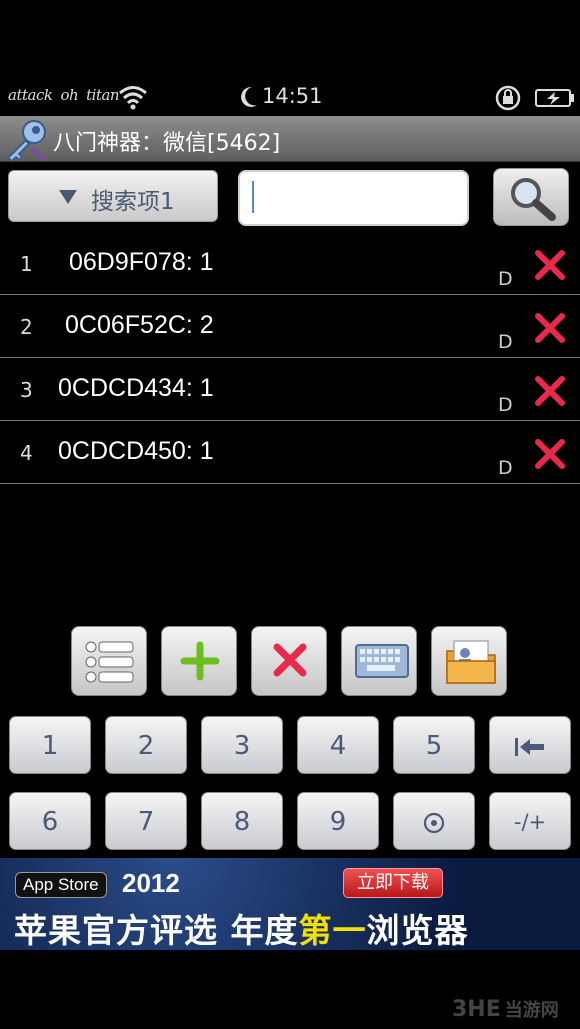 The image size is (580, 1029). What do you see at coordinates (531, 1010) in the screenshot?
I see `watermark-text: 当游网` at bounding box center [531, 1010].